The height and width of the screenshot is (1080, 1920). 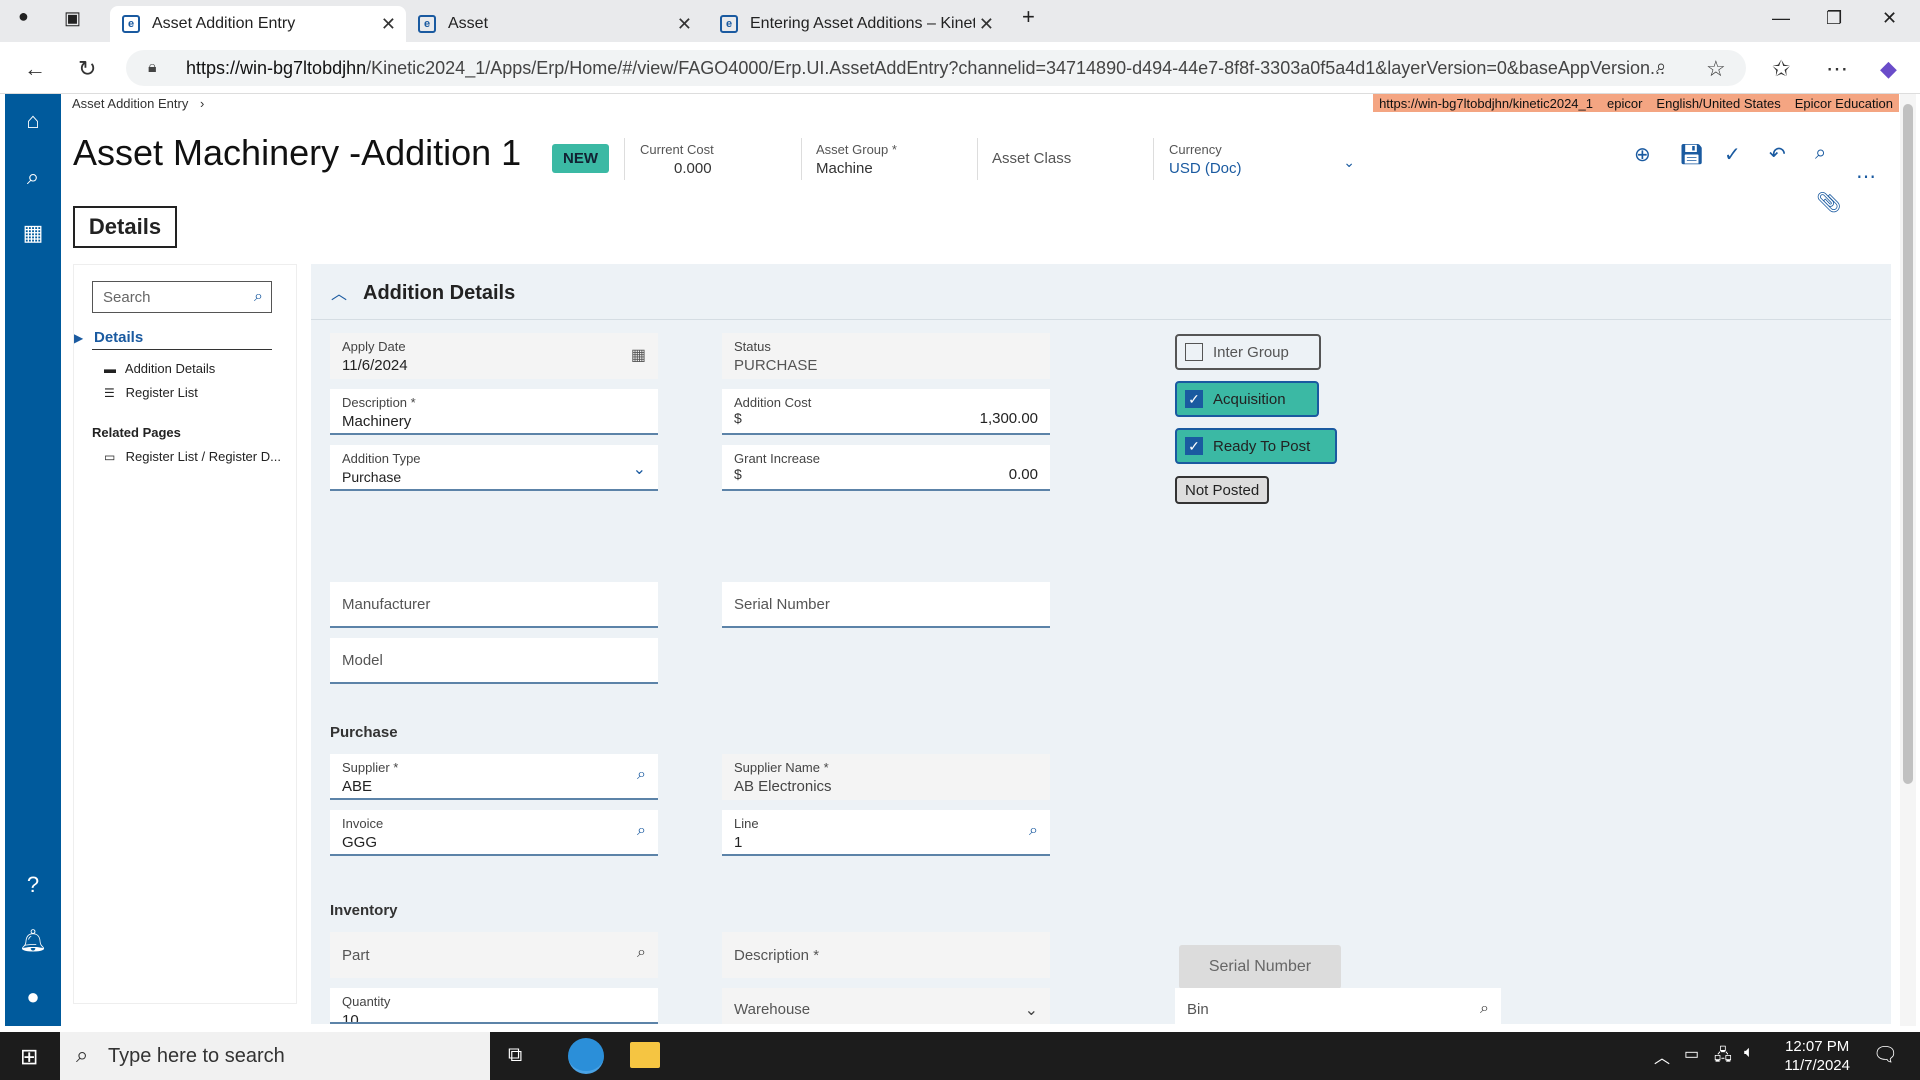 I want to click on edge-browser-icon, so click(x=586, y=1056).